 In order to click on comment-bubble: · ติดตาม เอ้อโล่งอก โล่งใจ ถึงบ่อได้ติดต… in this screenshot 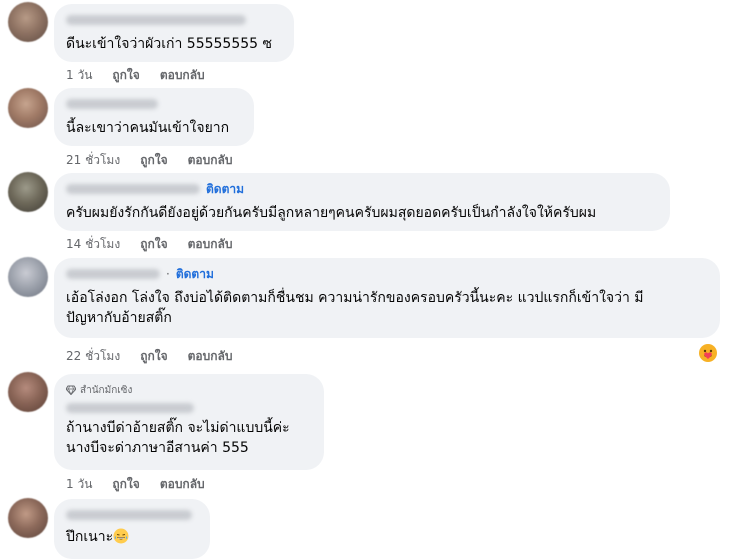, I will do `click(387, 298)`.